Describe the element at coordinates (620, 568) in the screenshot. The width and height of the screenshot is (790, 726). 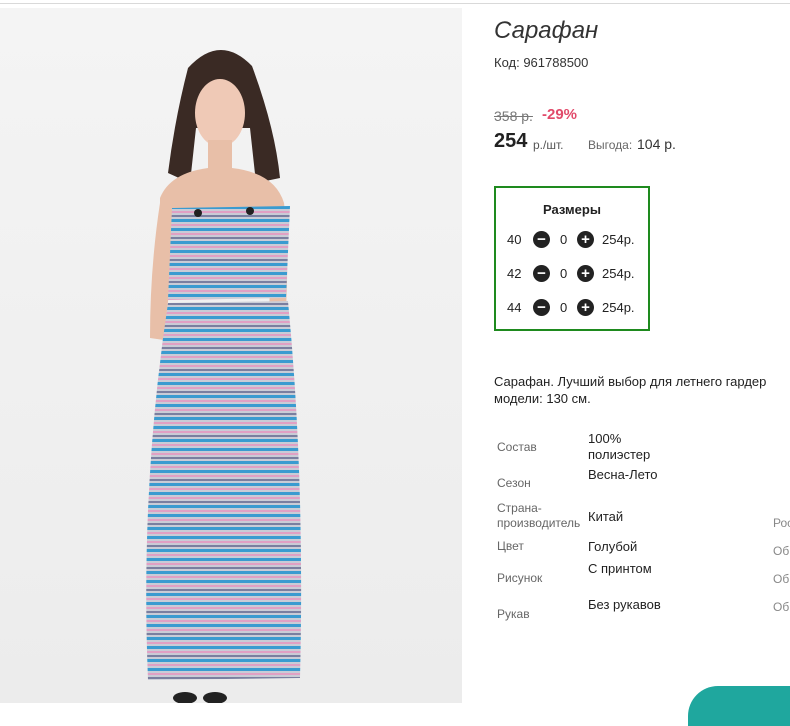
I see `property-value: С принтом` at that location.